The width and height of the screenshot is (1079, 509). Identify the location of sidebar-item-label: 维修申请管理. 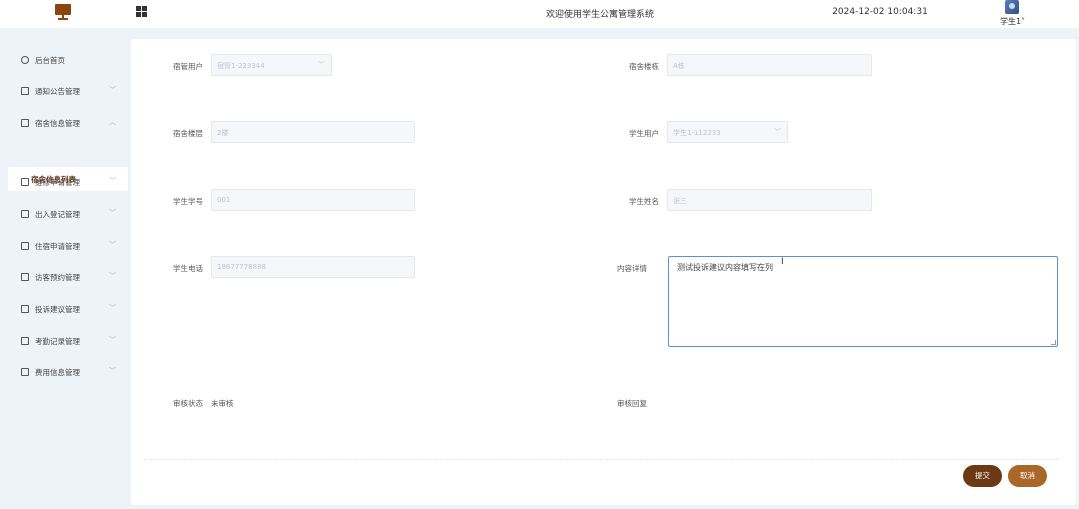
(57, 182).